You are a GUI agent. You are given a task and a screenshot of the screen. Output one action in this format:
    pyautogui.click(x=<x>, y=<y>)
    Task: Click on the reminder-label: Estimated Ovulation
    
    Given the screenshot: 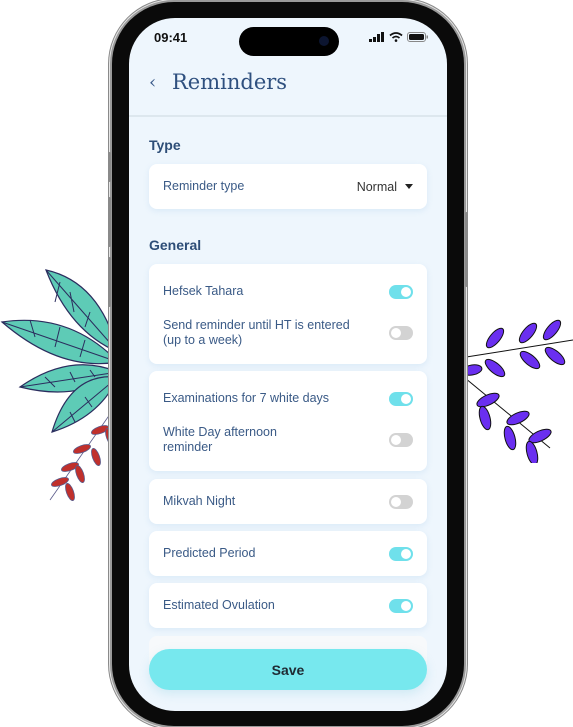 What is the action you would take?
    pyautogui.click(x=219, y=605)
    